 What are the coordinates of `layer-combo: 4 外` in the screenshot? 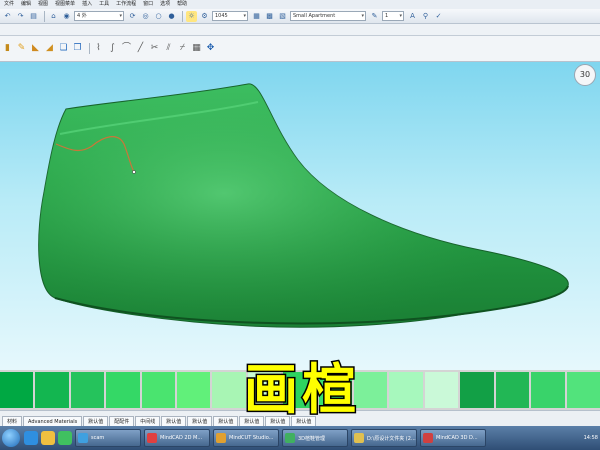 It's located at (99, 16).